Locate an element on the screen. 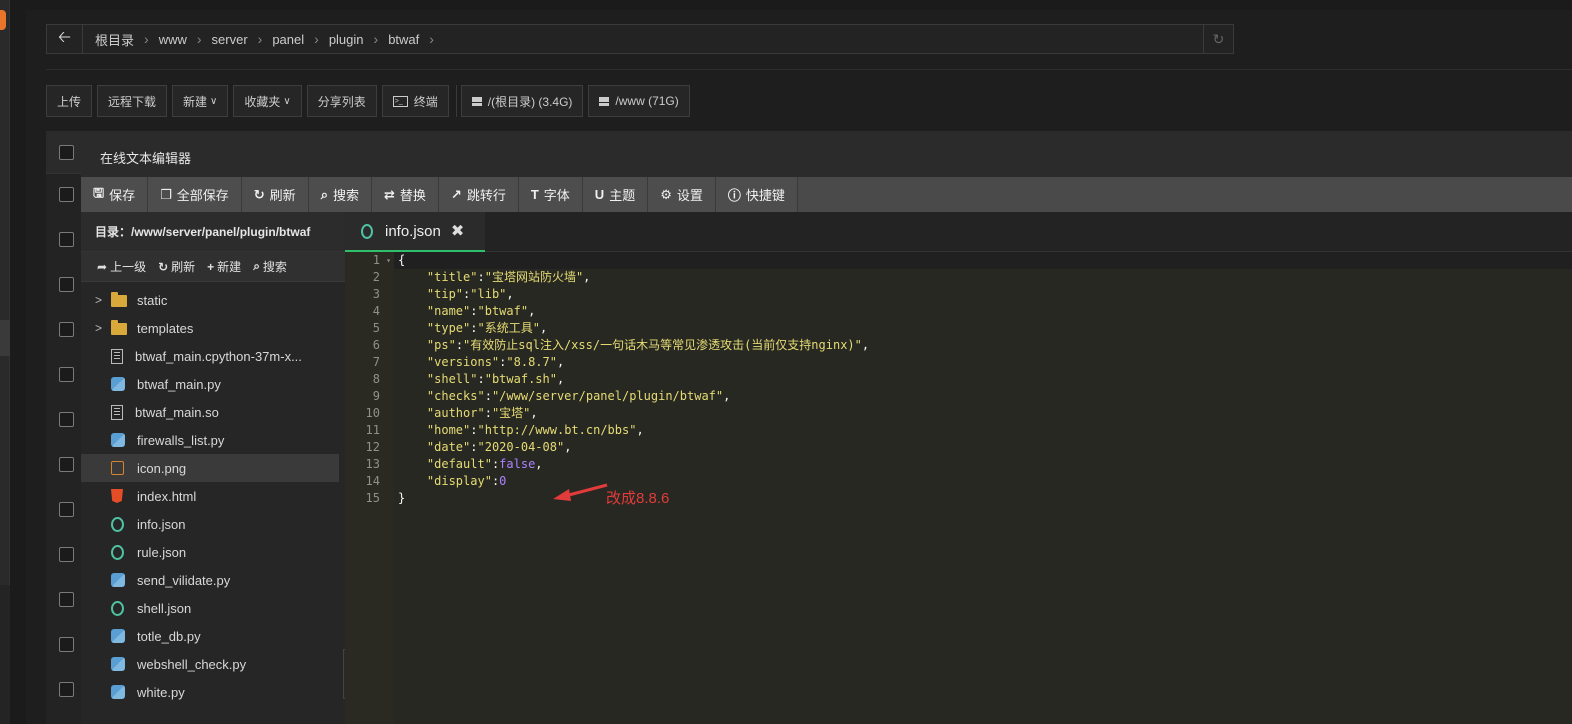 Image resolution: width=1572 pixels, height=724 pixels. breadcrumb-item: btwaf is located at coordinates (403, 39).